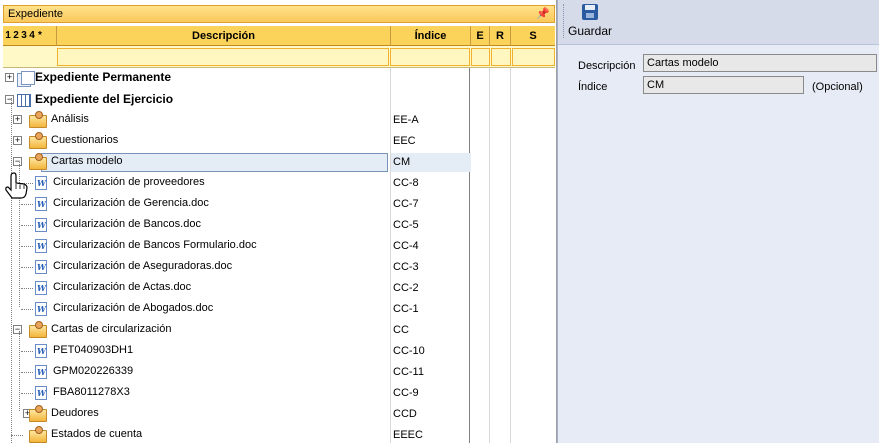 This screenshot has height=443, width=879. Describe the element at coordinates (279, 120) in the screenshot. I see `tree-row: + Análisis EE-A` at that location.